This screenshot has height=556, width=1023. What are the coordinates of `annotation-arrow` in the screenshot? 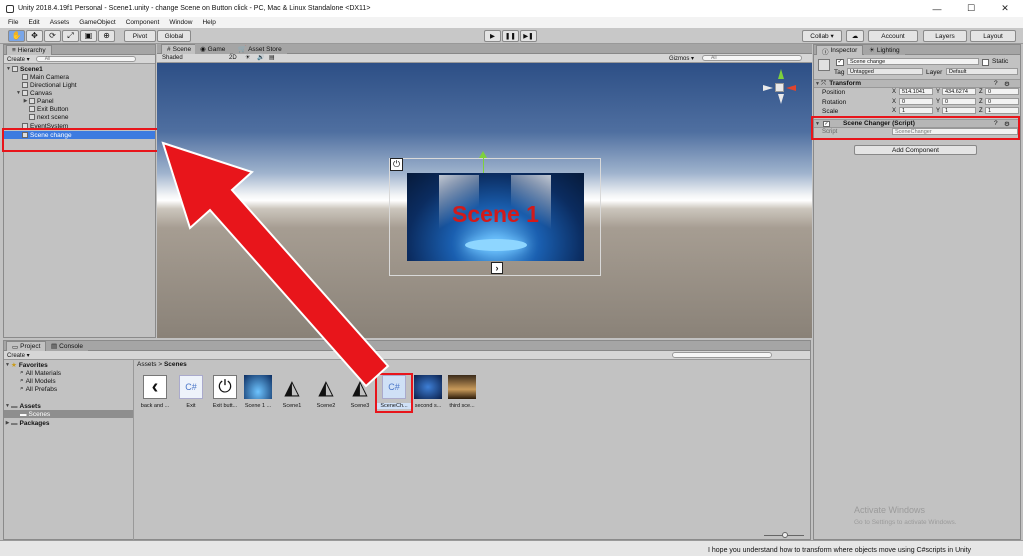 It's located at (275, 264).